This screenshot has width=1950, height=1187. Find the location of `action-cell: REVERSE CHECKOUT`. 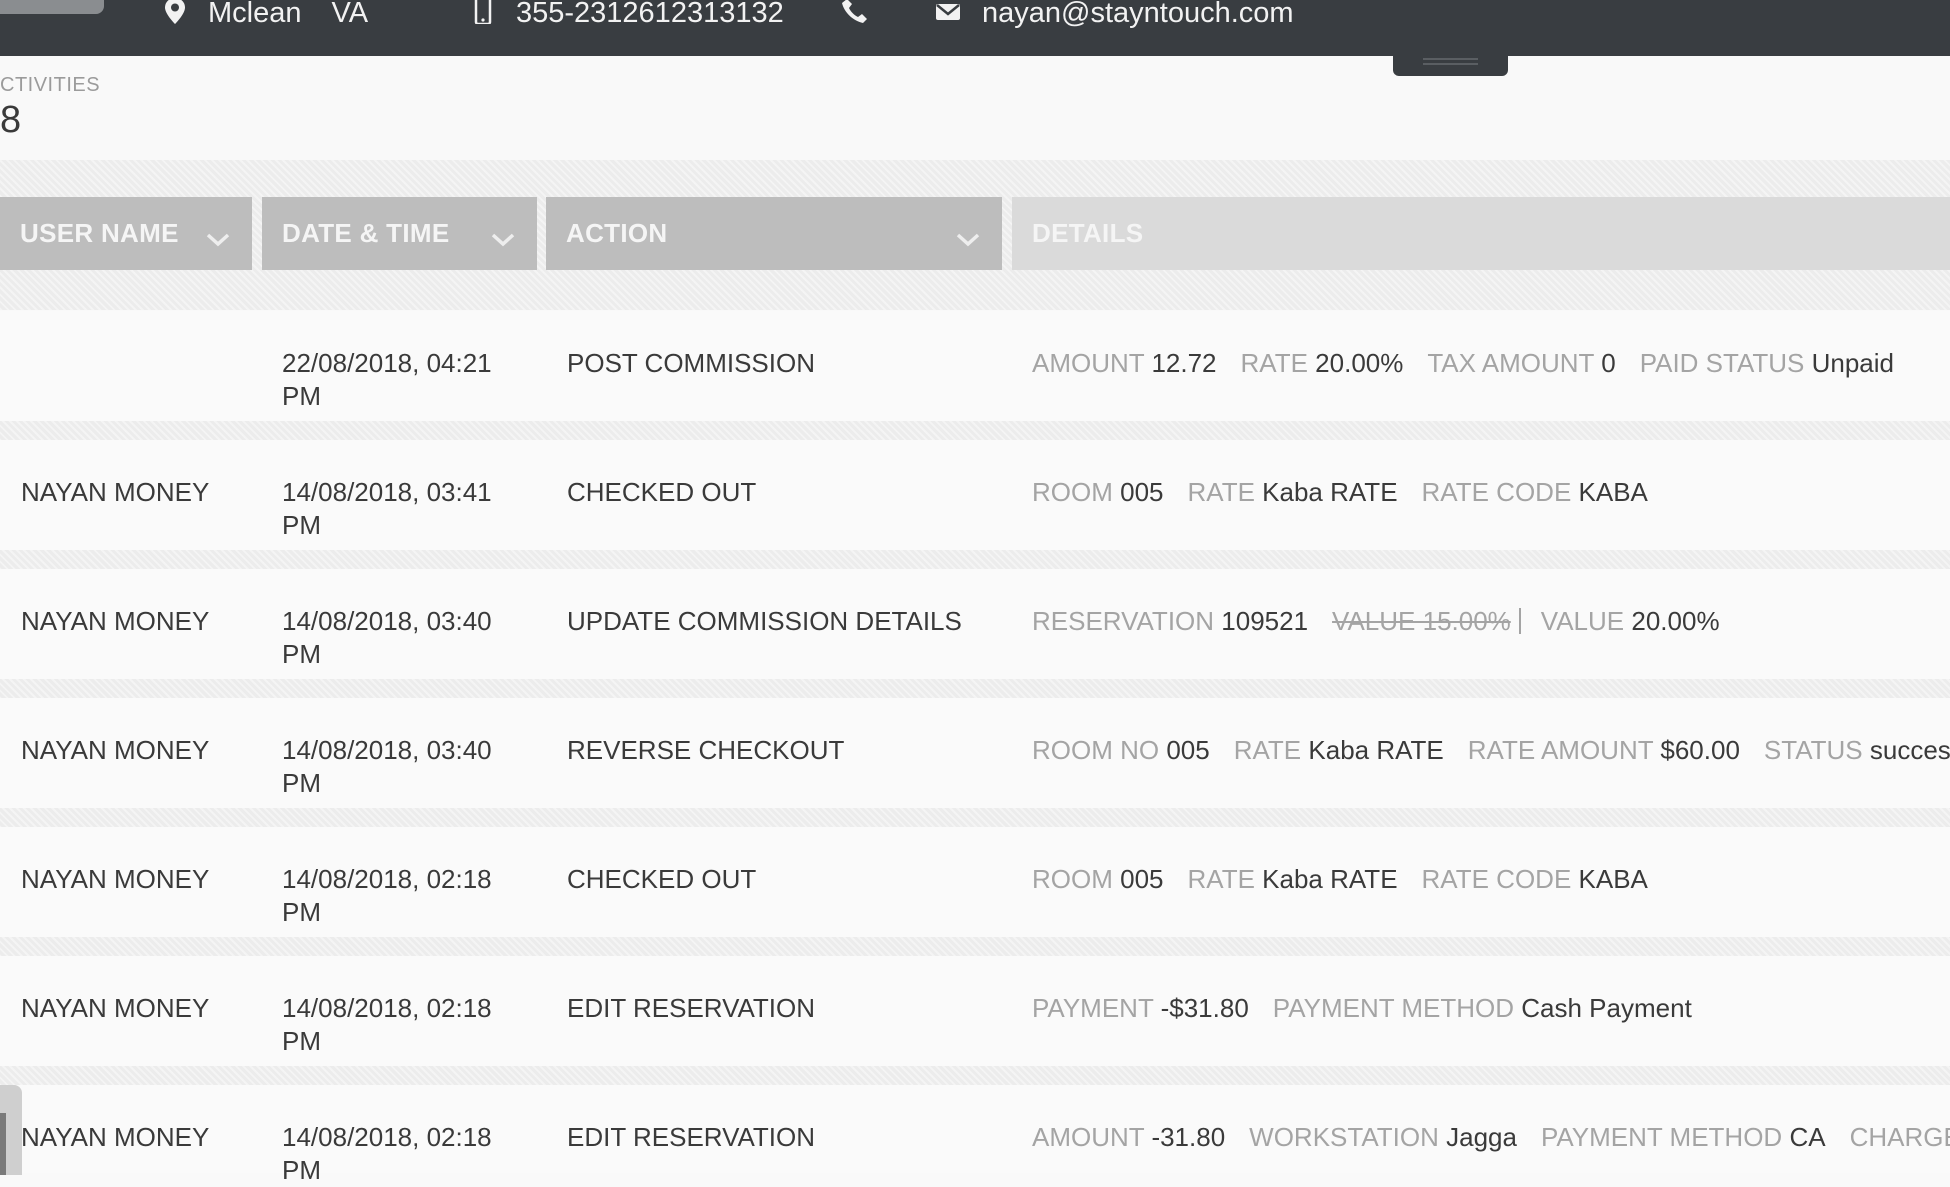

action-cell: REVERSE CHECKOUT is located at coordinates (706, 750).